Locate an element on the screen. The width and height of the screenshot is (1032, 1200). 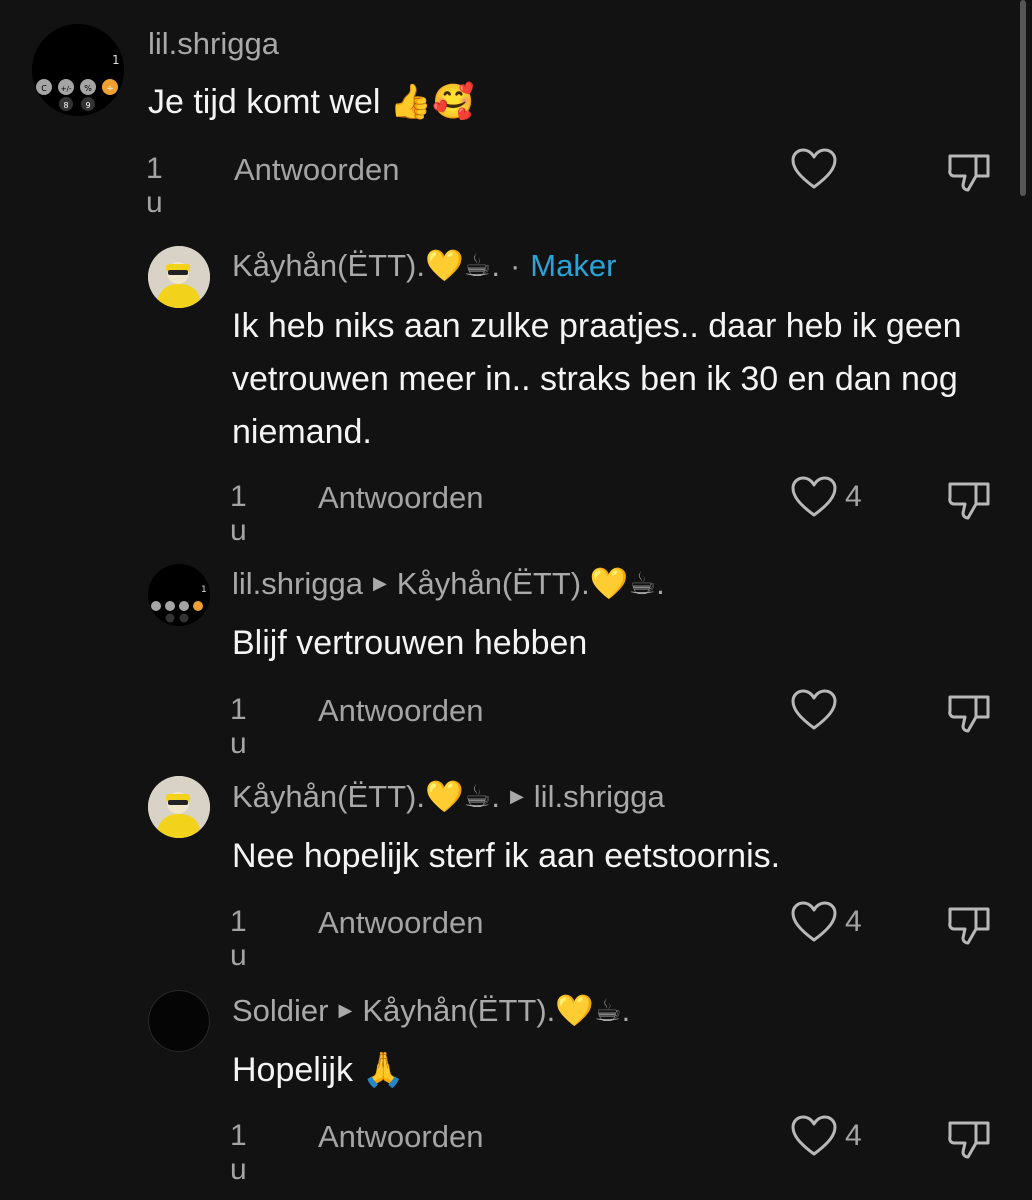
comment-text: Blijf vertrouwen hebben is located at coordinates (410, 643).